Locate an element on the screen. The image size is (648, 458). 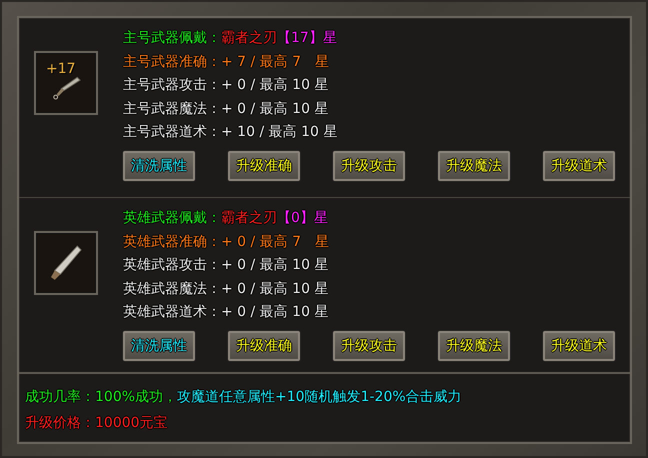
stat-label: 成功几率： is located at coordinates (60, 397).